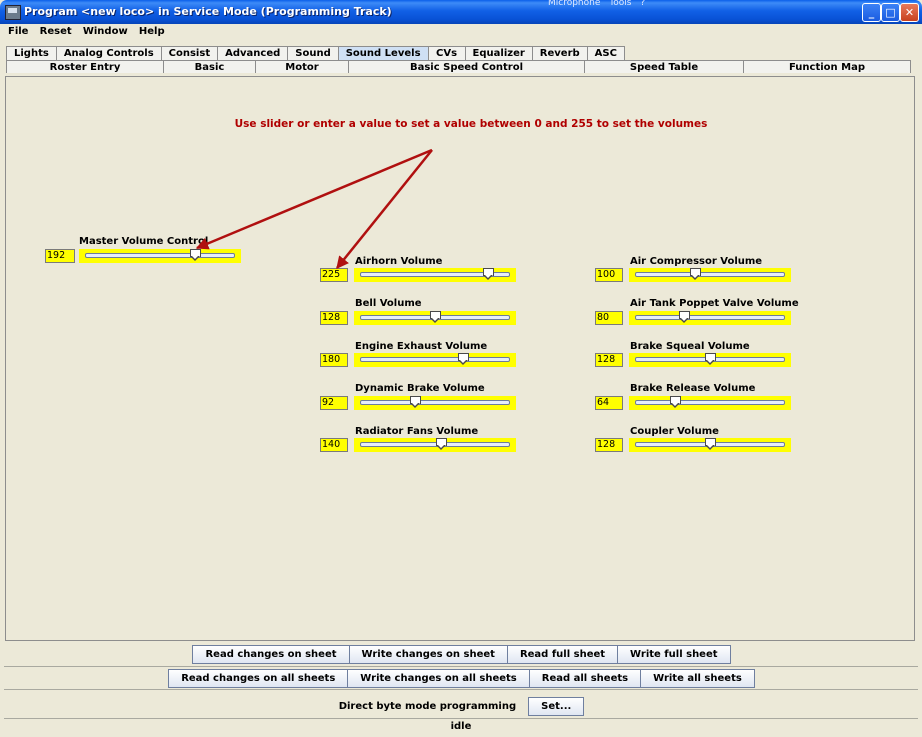 The width and height of the screenshot is (922, 737). What do you see at coordinates (105, 31) in the screenshot?
I see `menu-window: Window` at bounding box center [105, 31].